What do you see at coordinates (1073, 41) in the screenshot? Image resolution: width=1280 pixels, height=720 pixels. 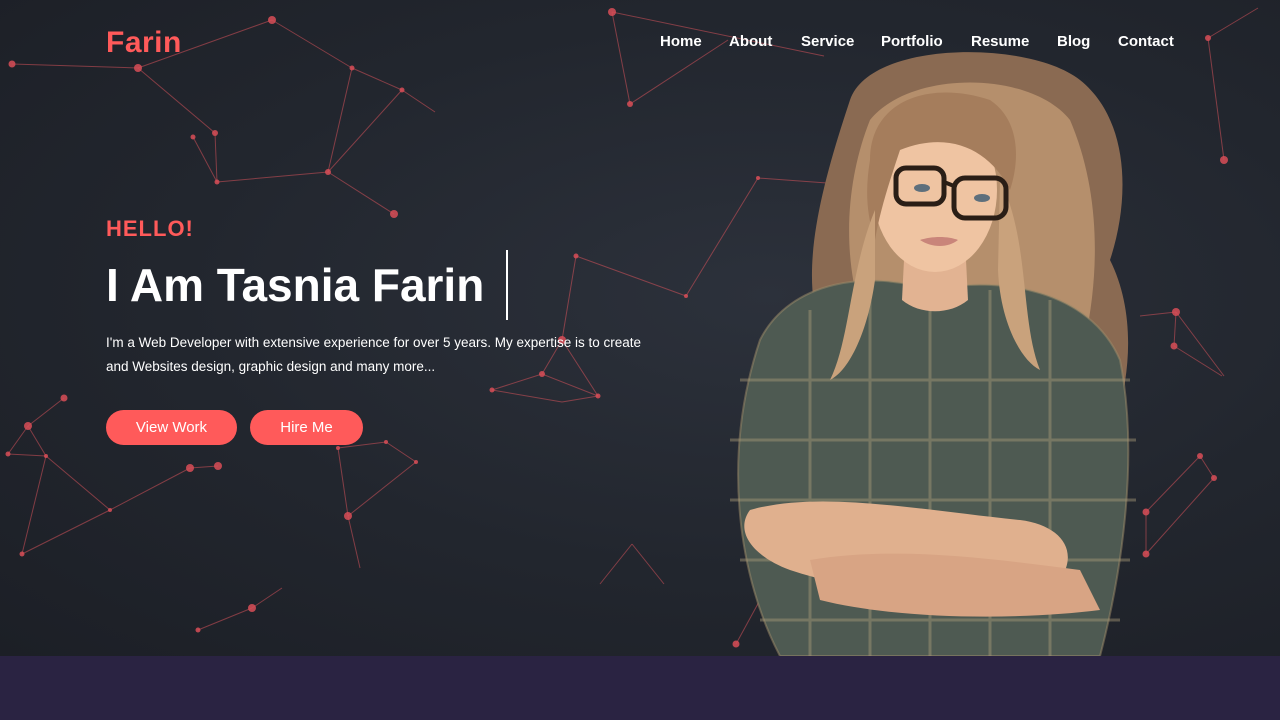 I see `nav-blog: Blog` at bounding box center [1073, 41].